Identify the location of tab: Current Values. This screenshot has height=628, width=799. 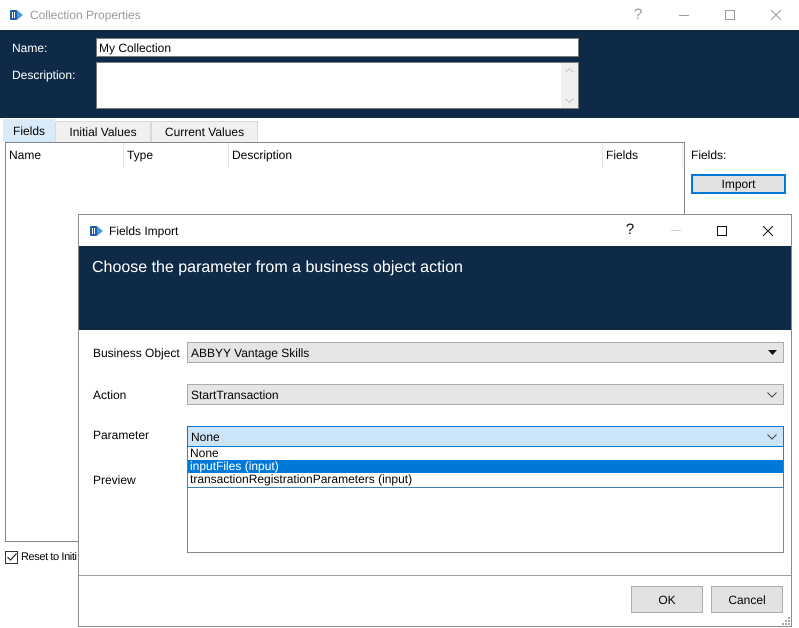
(204, 131).